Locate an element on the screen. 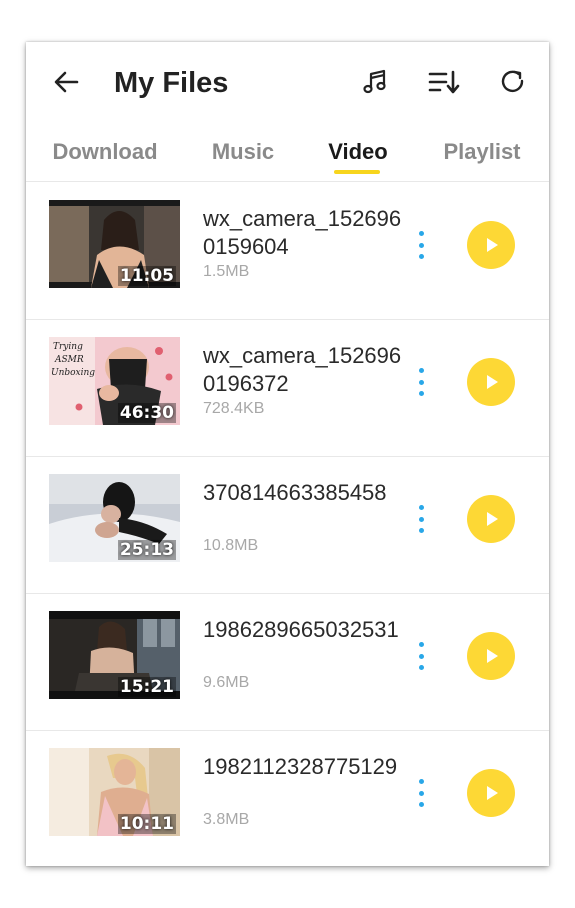 This screenshot has height=908, width=575. thumbnail-caption: Trying ASMR Unboxing is located at coordinates (73, 360).